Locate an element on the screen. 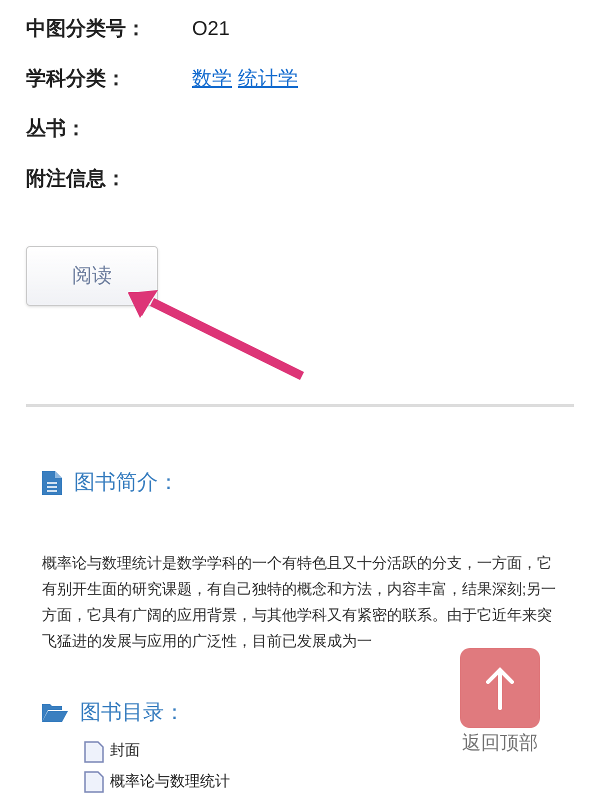 This screenshot has height=799, width=600. field-label: 附注信息： is located at coordinates (76, 179).